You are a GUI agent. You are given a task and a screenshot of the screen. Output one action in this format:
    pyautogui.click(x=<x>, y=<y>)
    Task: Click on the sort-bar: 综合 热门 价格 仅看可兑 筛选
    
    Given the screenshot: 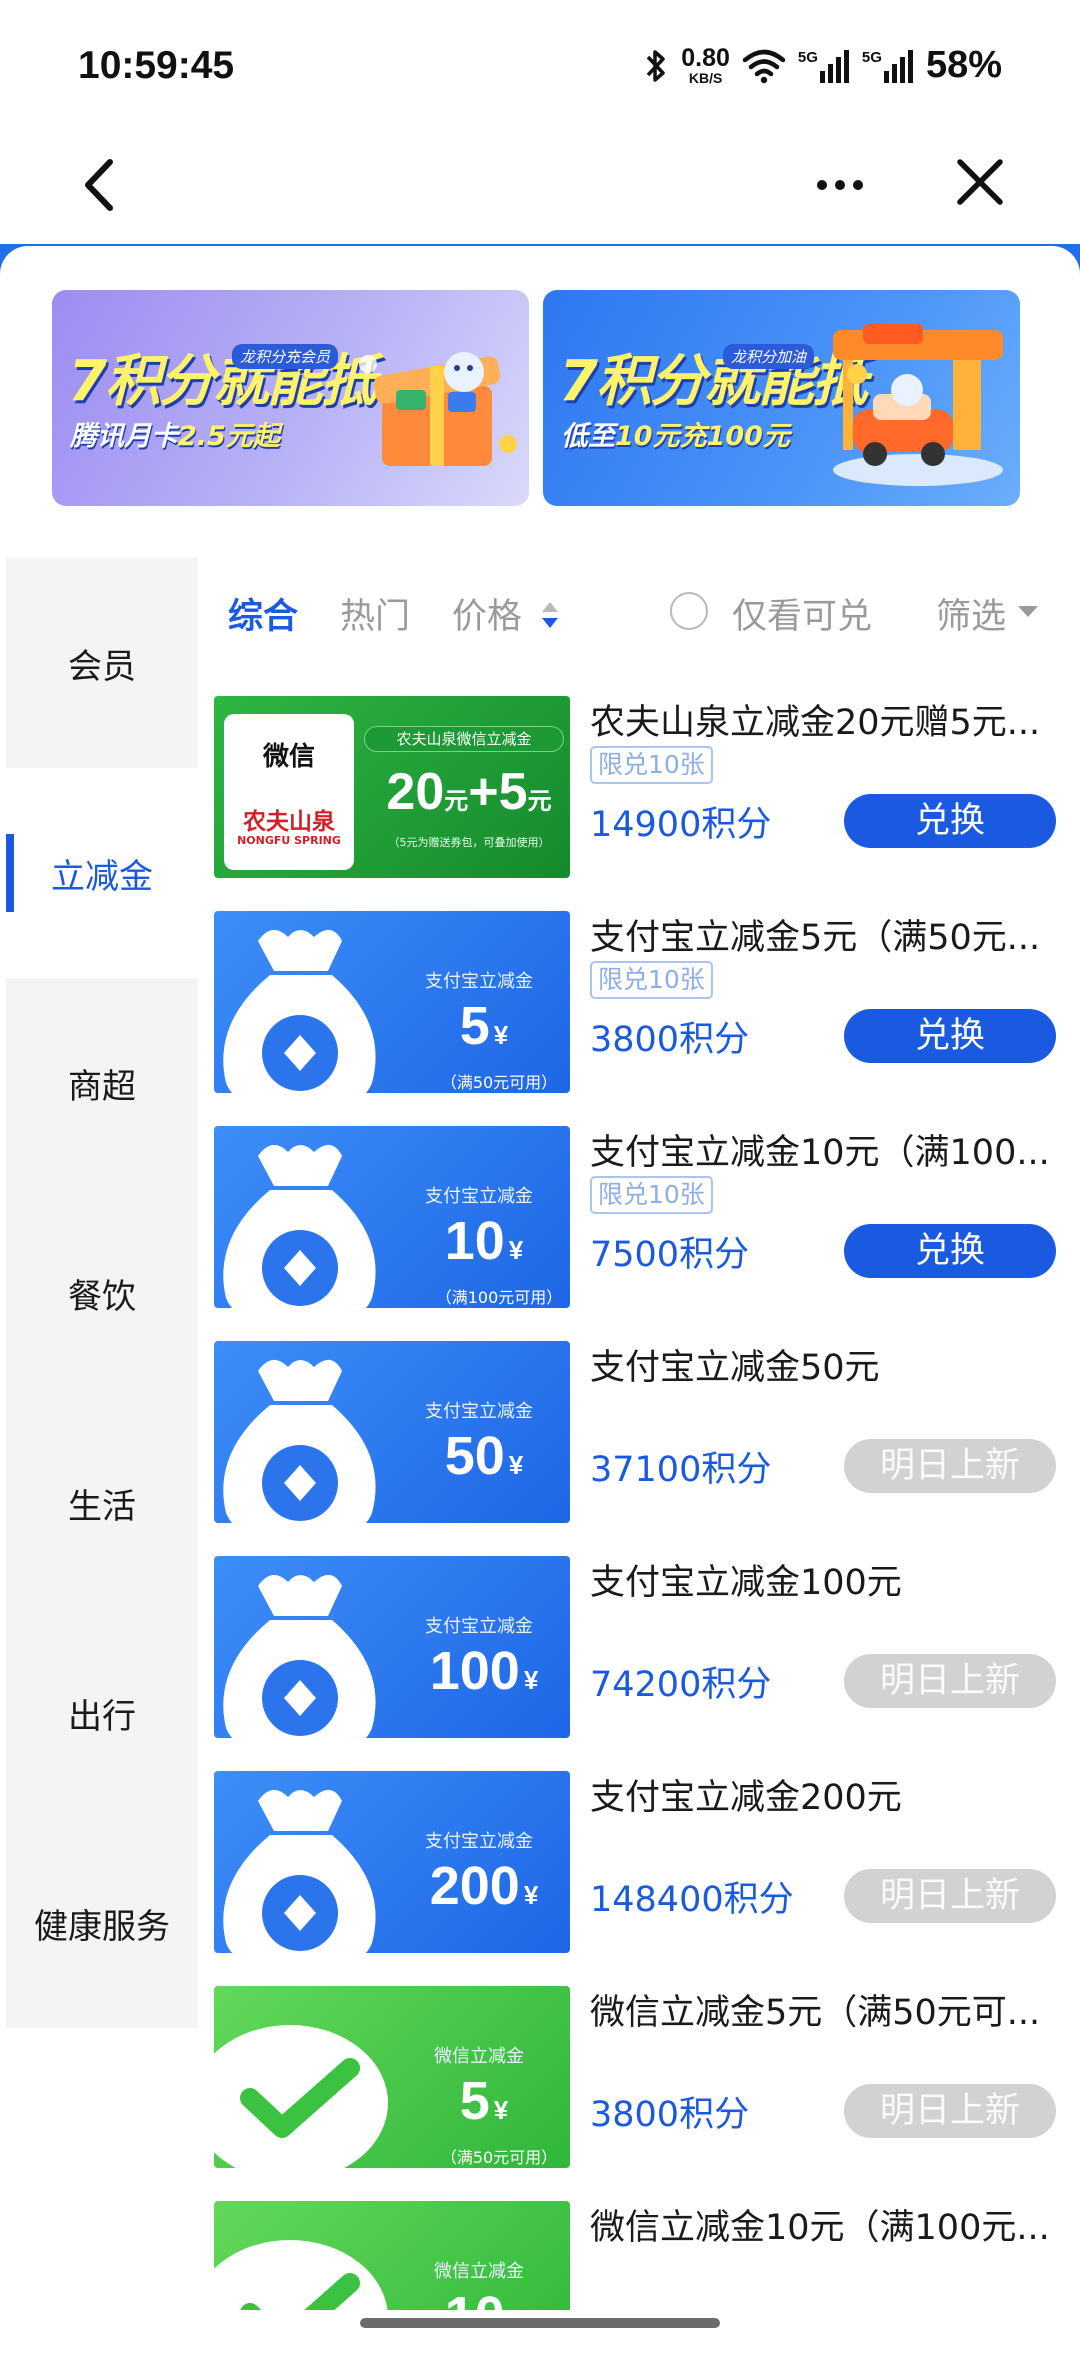 What is the action you would take?
    pyautogui.click(x=639, y=611)
    